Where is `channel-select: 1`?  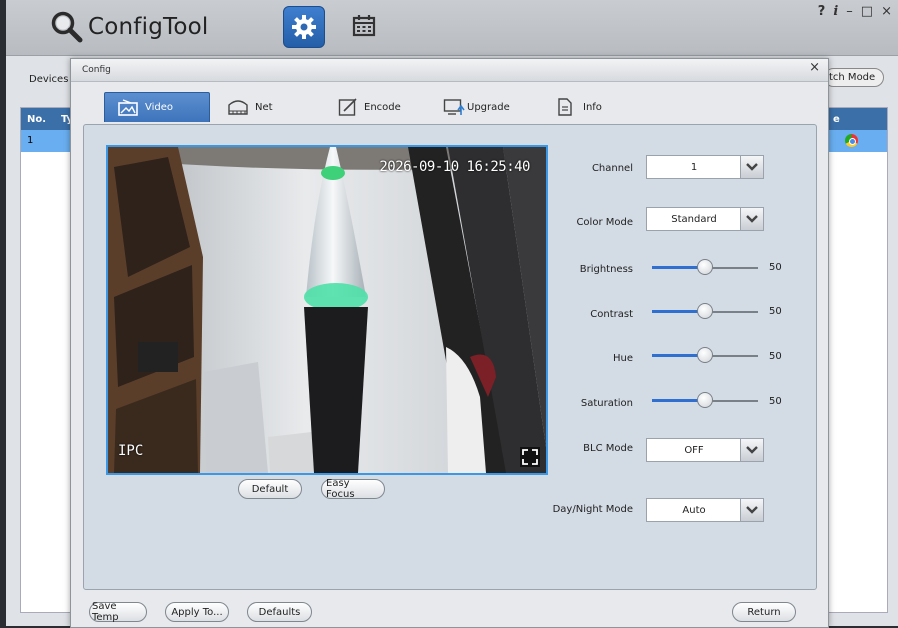
channel-select: 1 is located at coordinates (705, 167).